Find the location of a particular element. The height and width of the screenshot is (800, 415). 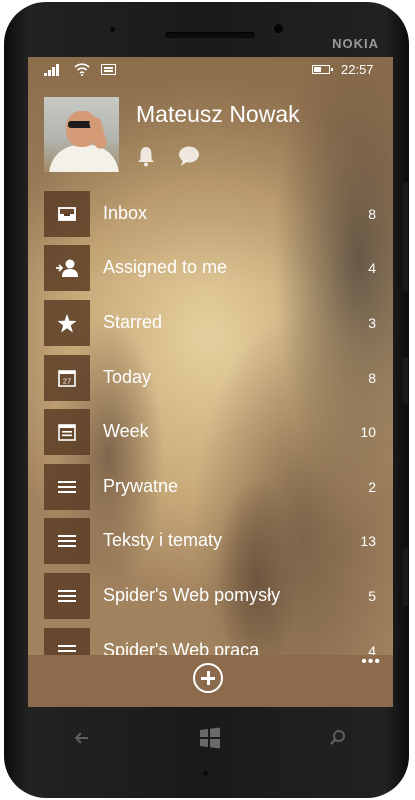

battery-icon is located at coordinates (322, 69).